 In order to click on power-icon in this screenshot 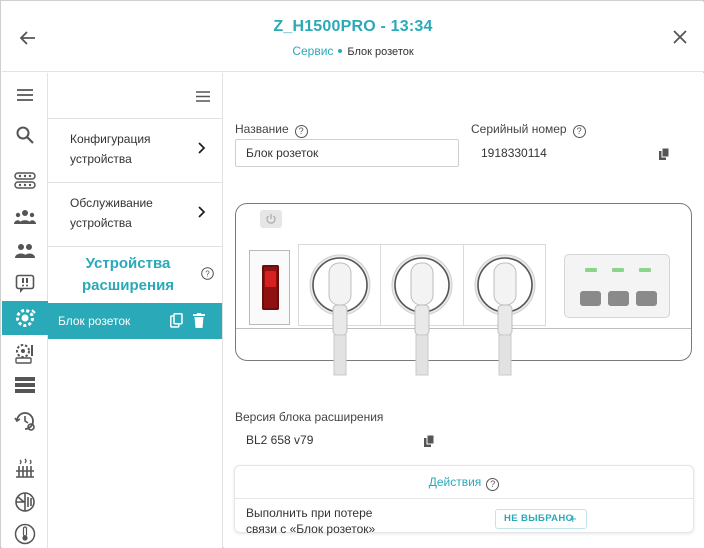, I will do `click(271, 219)`.